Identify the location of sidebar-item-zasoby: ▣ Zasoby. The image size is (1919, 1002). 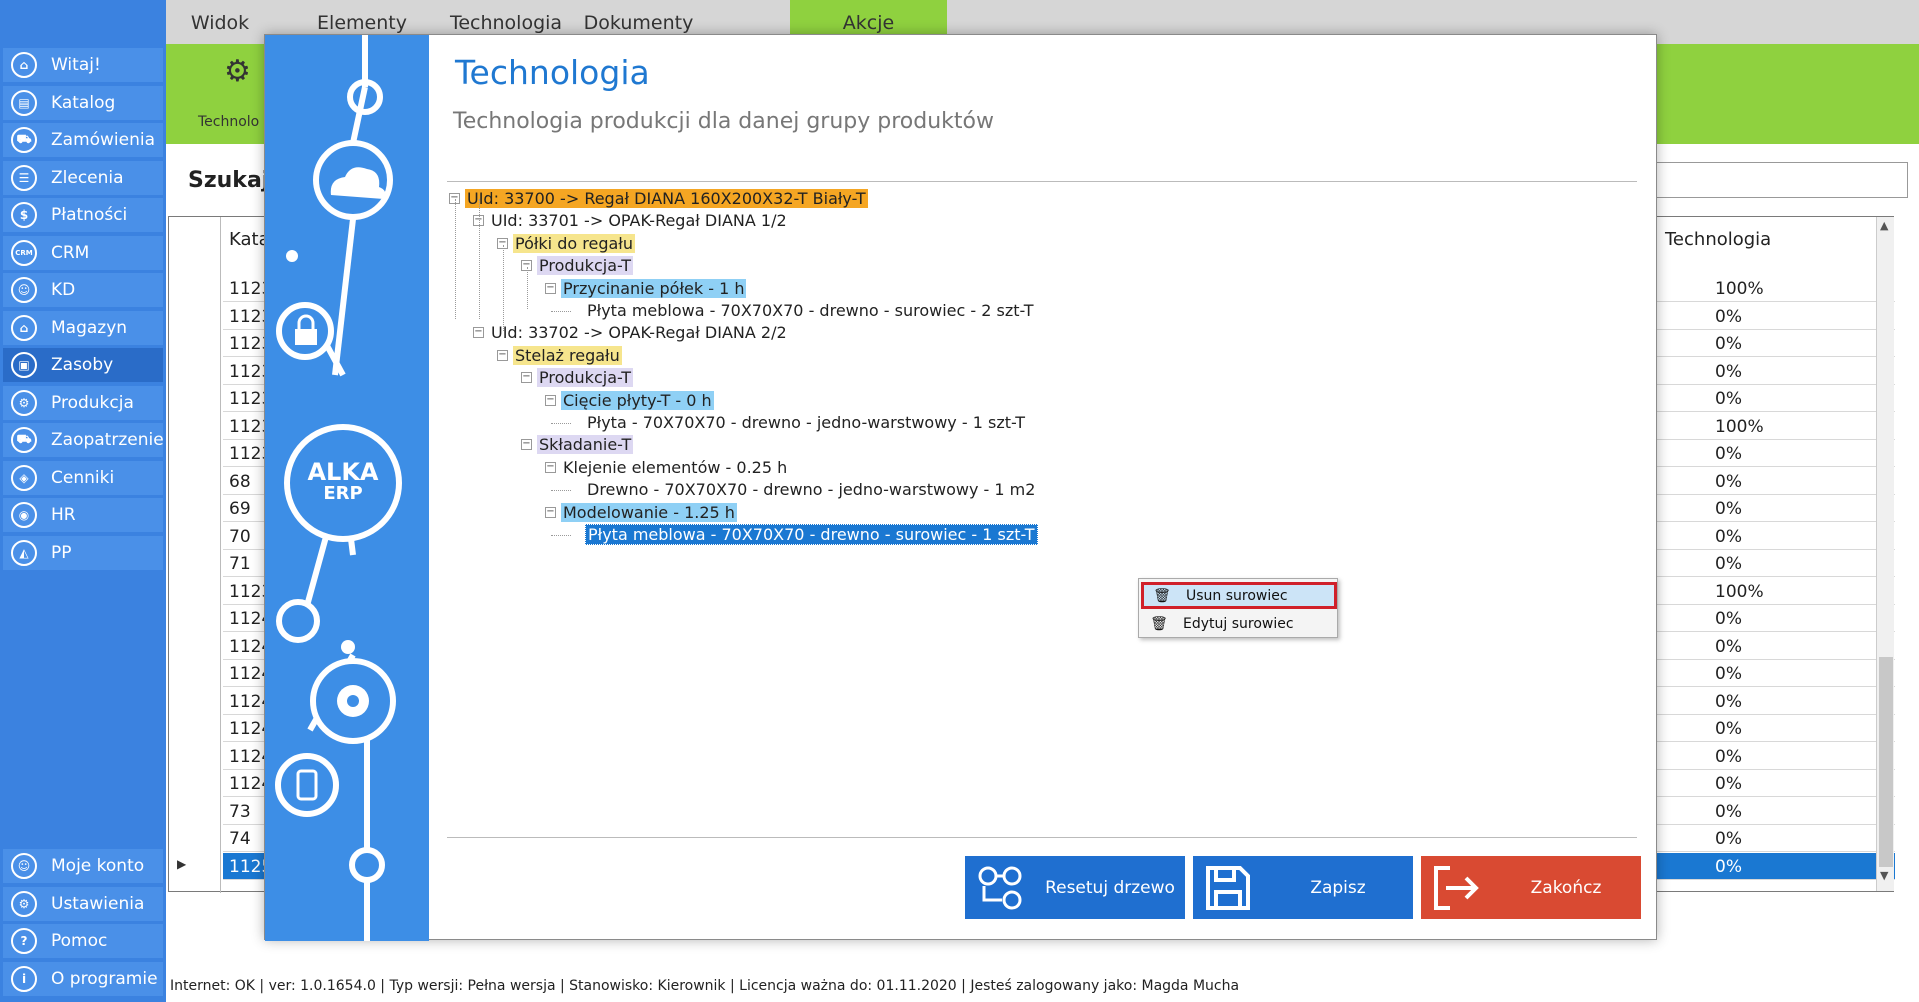
(83, 365).